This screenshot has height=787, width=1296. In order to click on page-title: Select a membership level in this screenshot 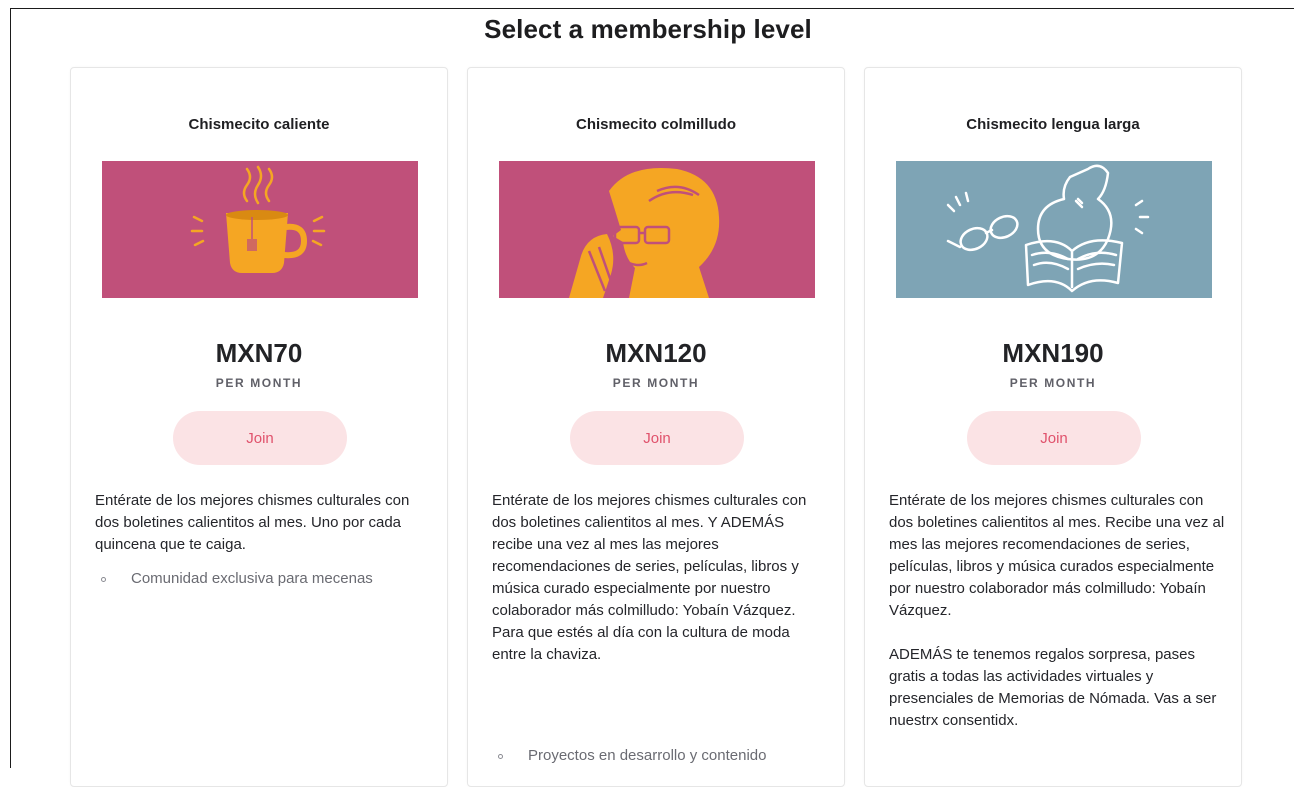, I will do `click(648, 29)`.